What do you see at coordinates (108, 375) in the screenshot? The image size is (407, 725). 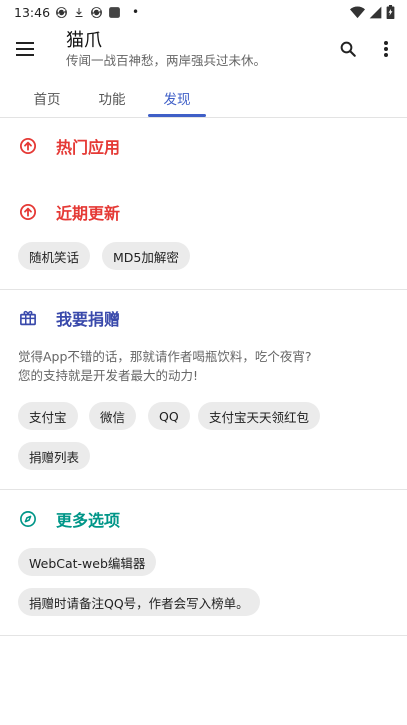 I see `donate-desc-line2: 您的支持就是开发者最大的动力!` at bounding box center [108, 375].